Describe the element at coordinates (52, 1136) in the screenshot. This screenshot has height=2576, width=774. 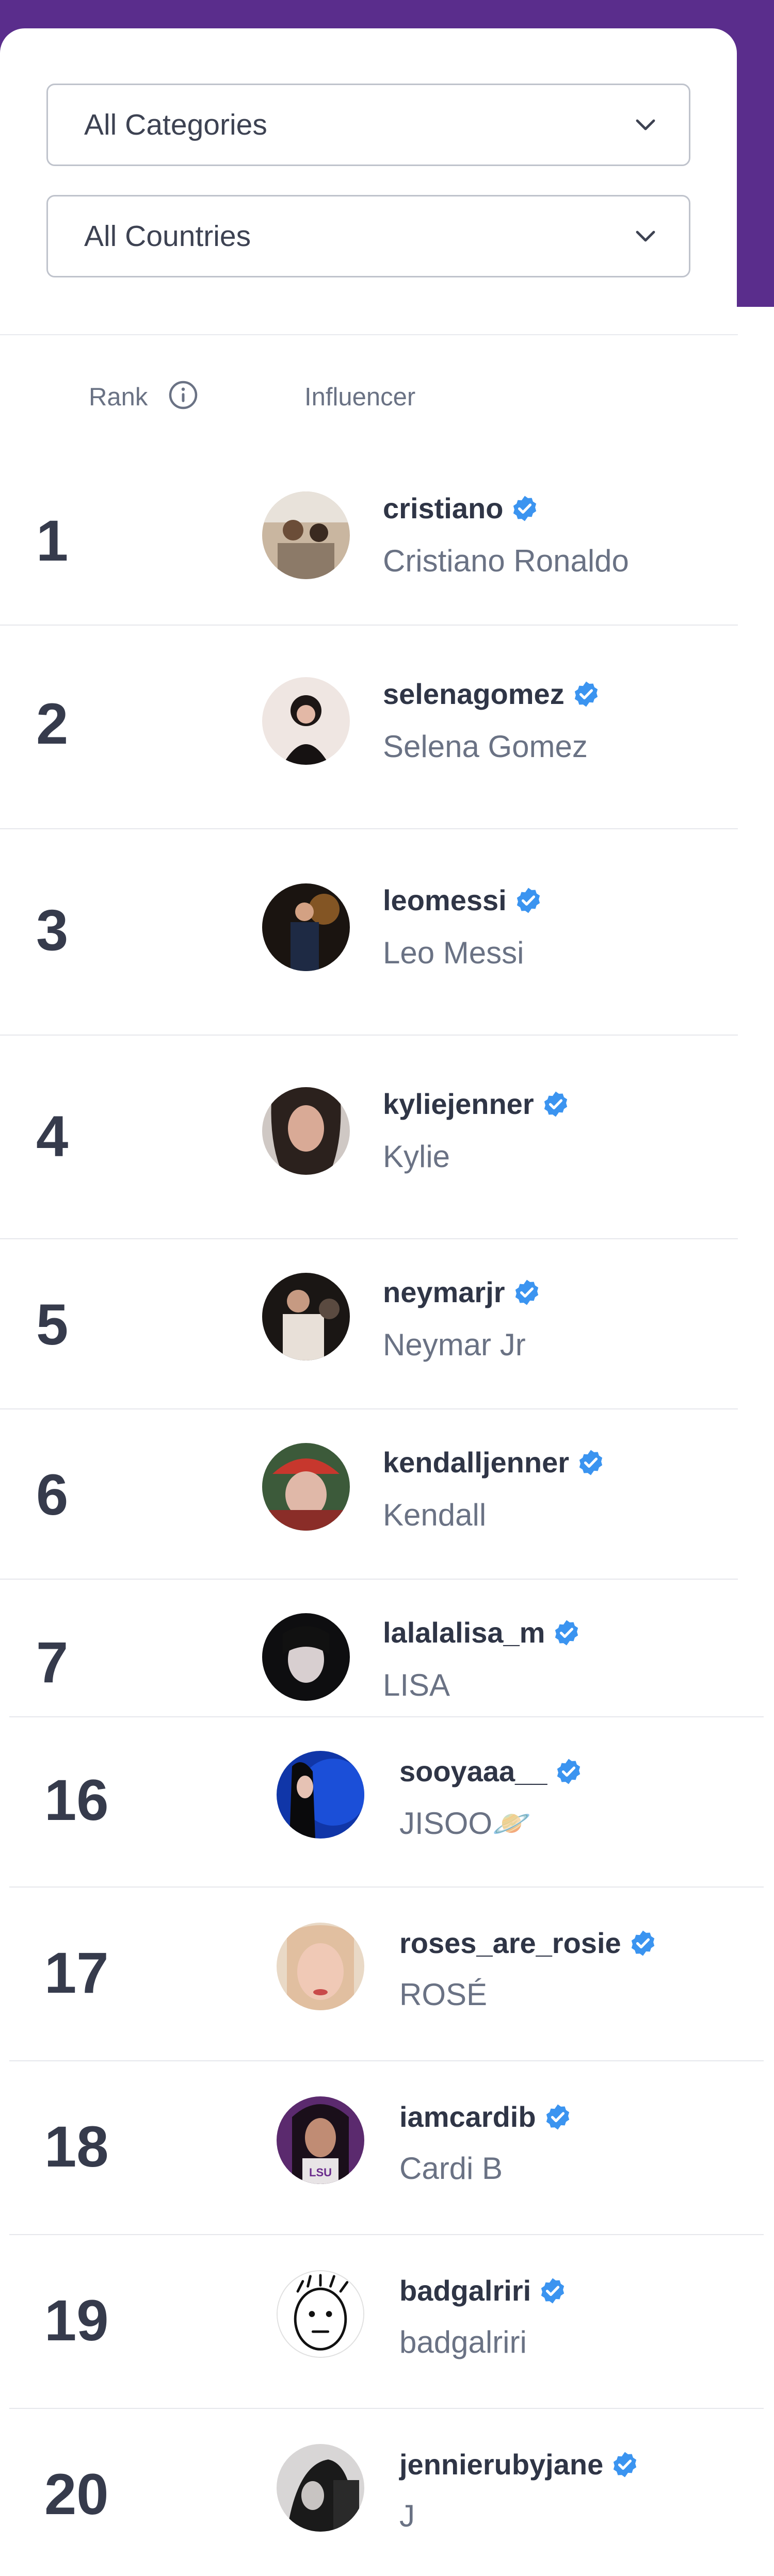
I see `rank-number: 4` at that location.